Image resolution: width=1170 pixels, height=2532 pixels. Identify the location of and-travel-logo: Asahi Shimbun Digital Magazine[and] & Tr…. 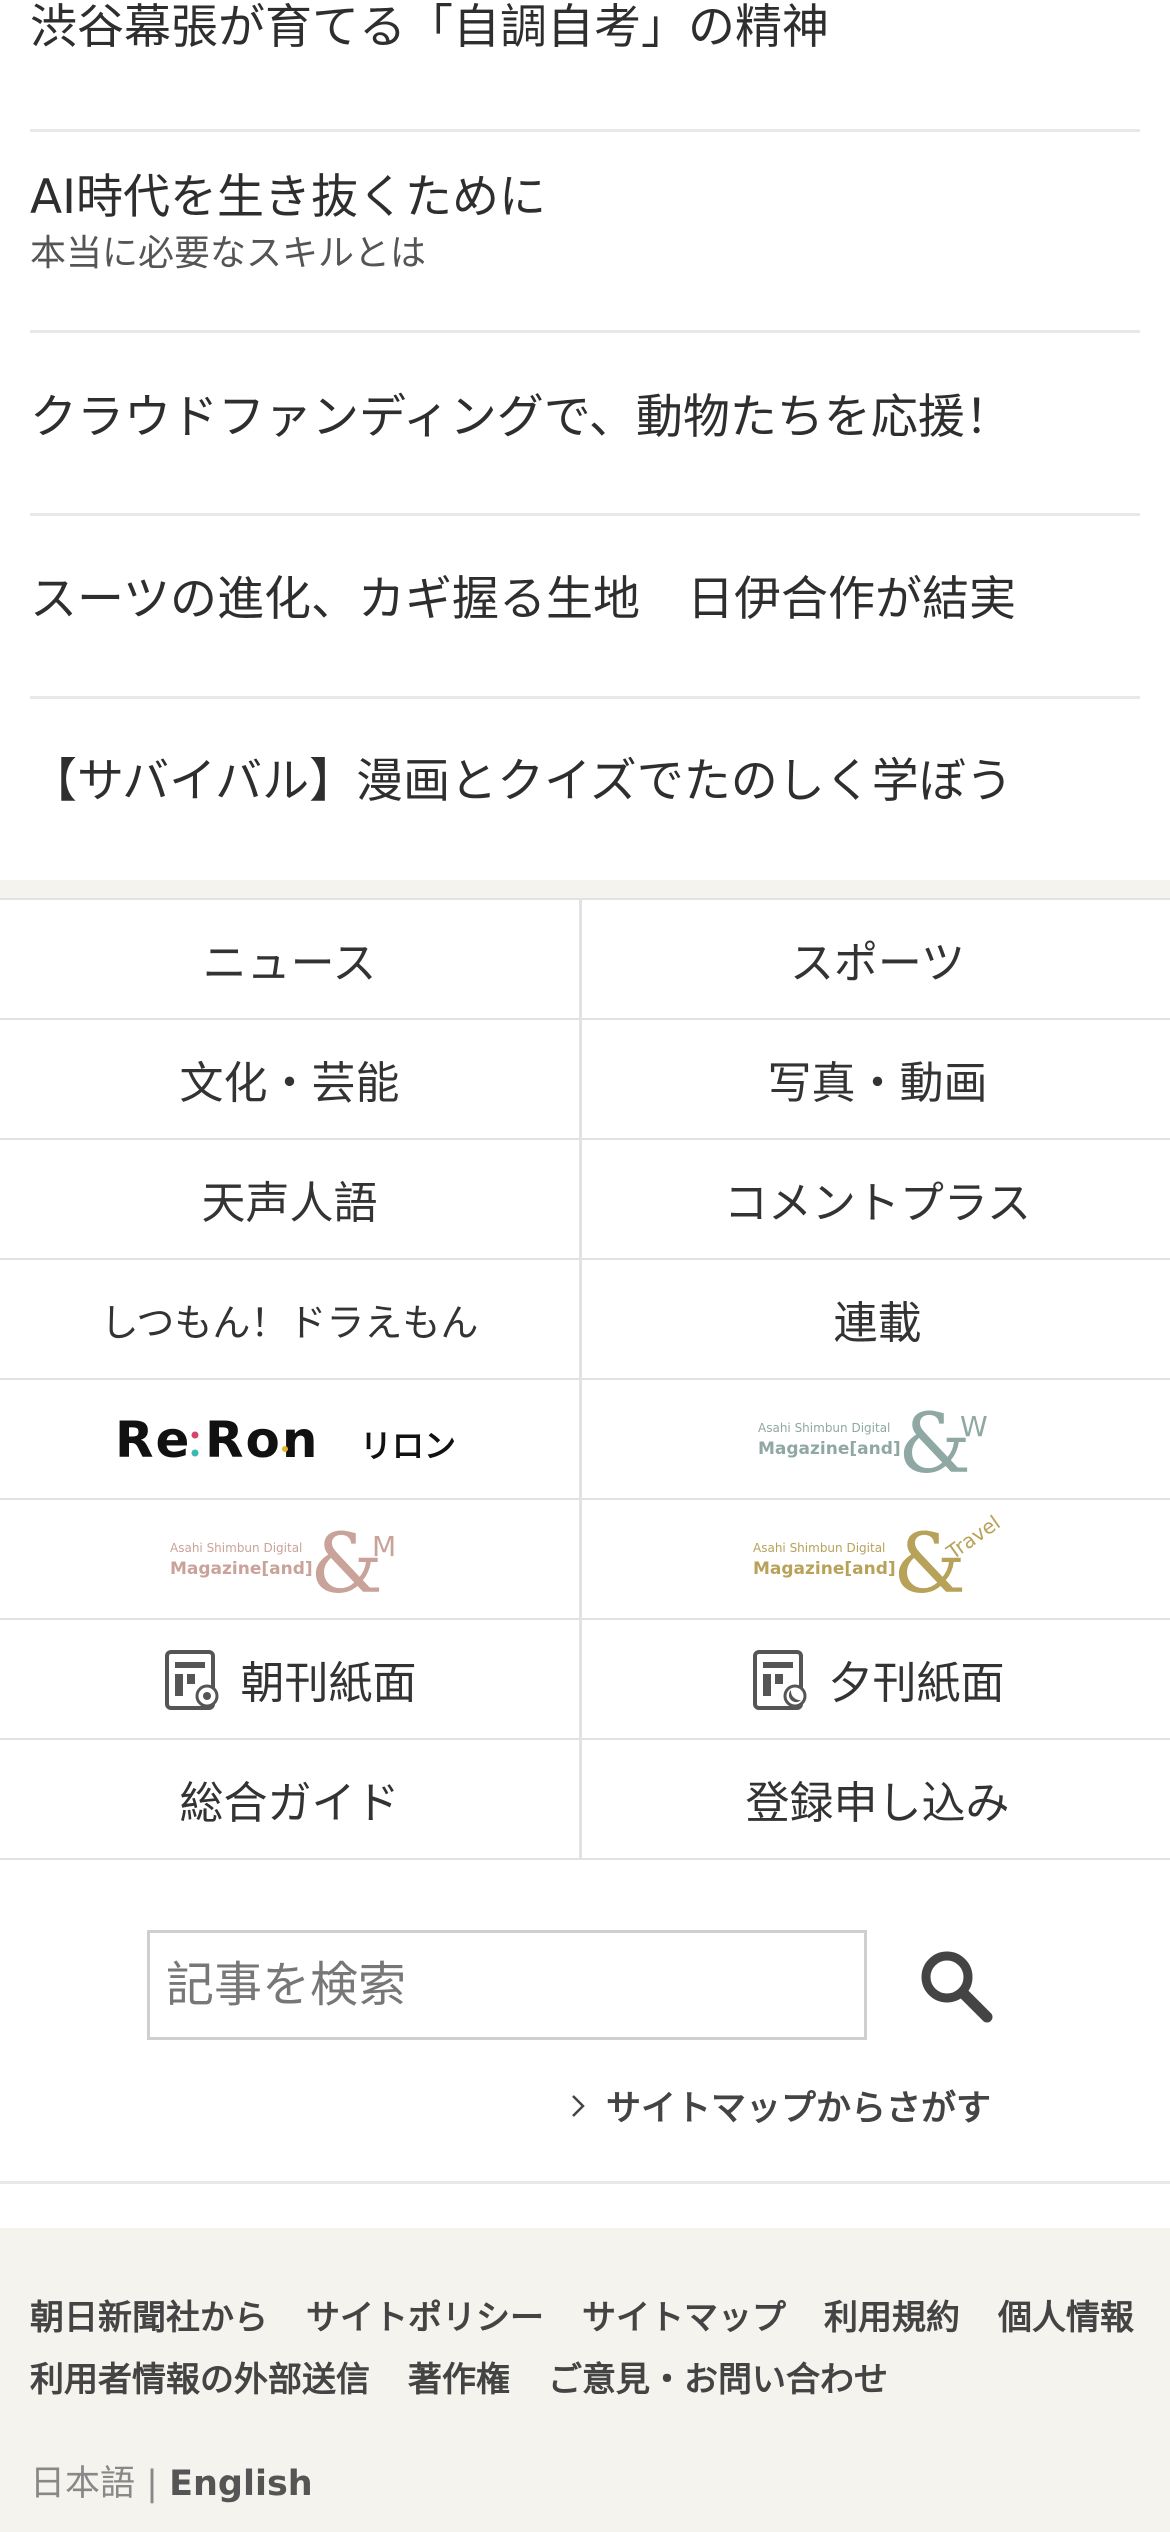
(878, 1559).